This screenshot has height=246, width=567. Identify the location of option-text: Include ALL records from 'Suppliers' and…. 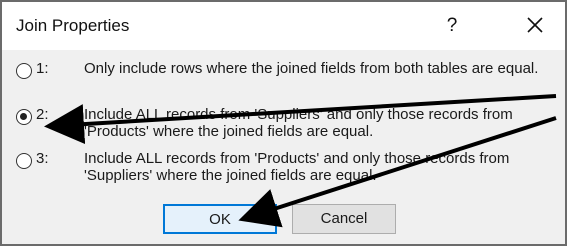
(298, 123).